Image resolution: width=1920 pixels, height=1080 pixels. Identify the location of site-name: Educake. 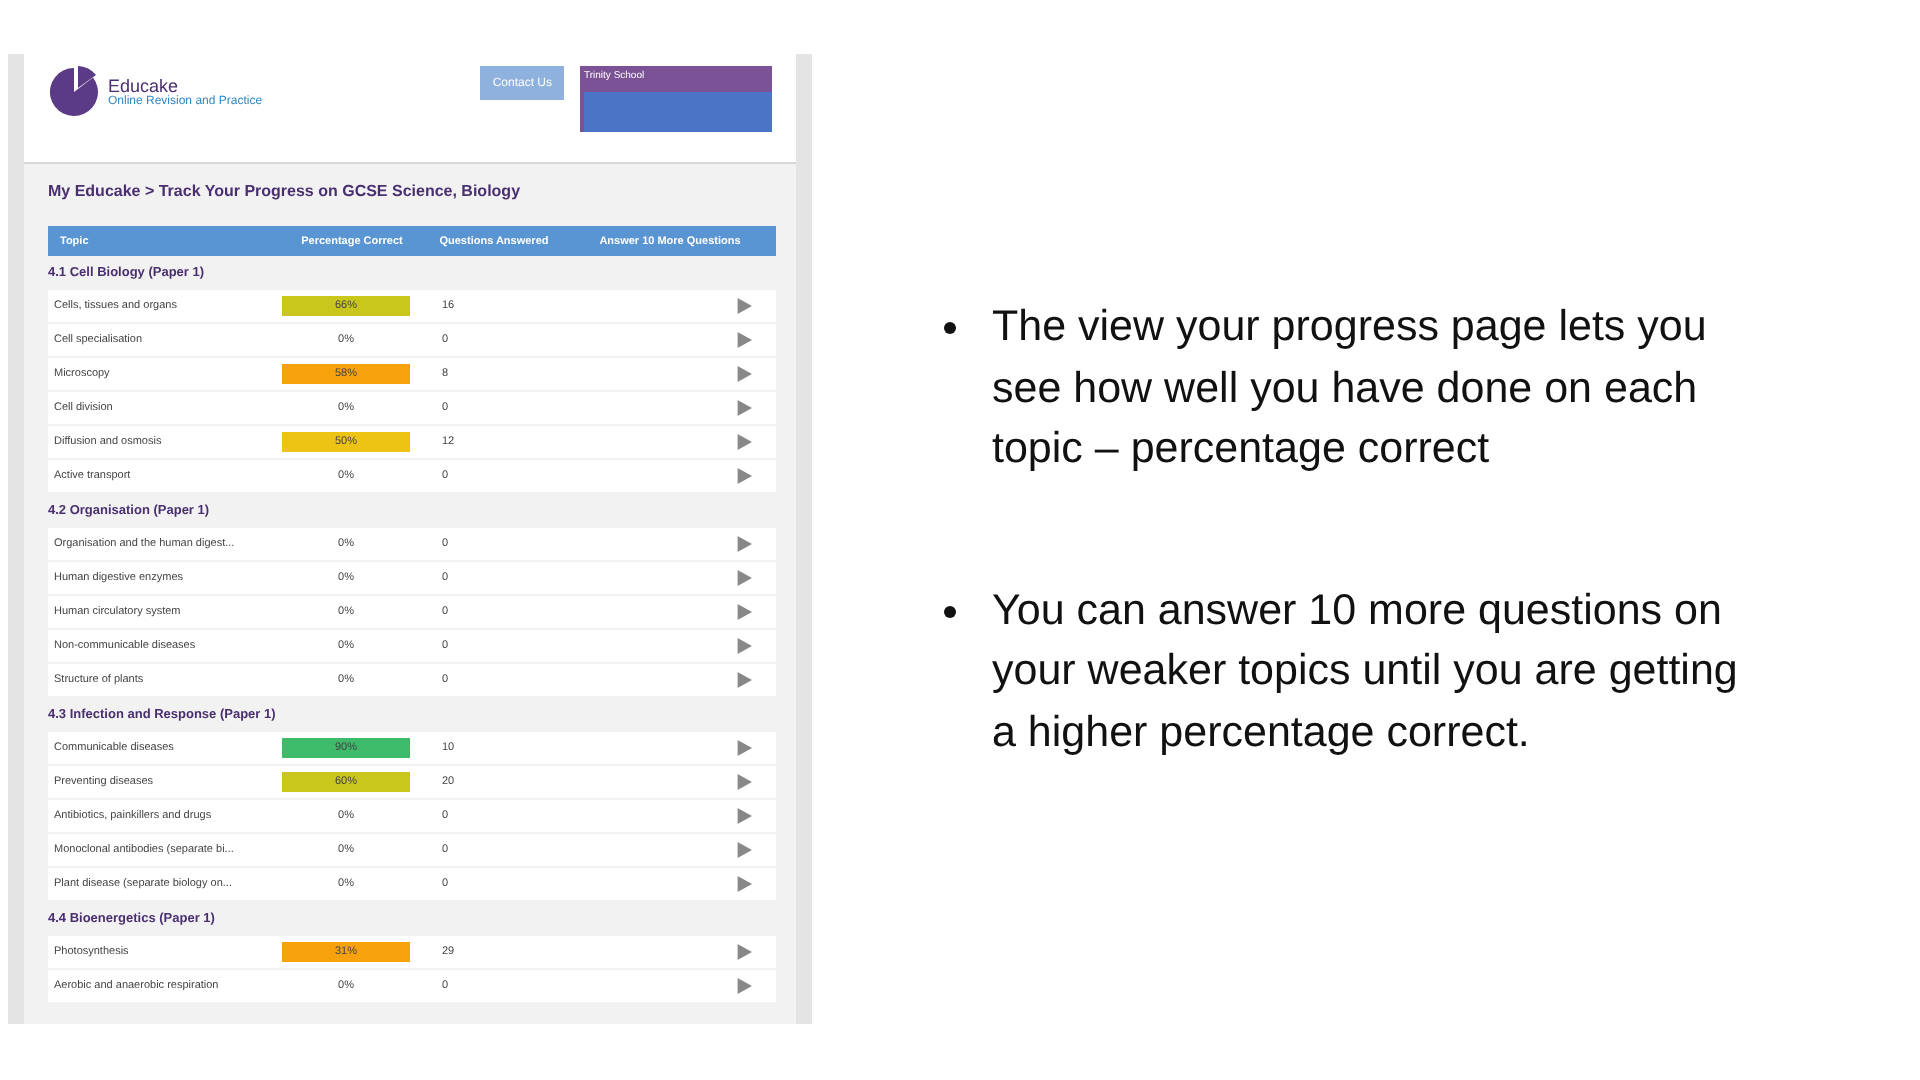
(143, 86).